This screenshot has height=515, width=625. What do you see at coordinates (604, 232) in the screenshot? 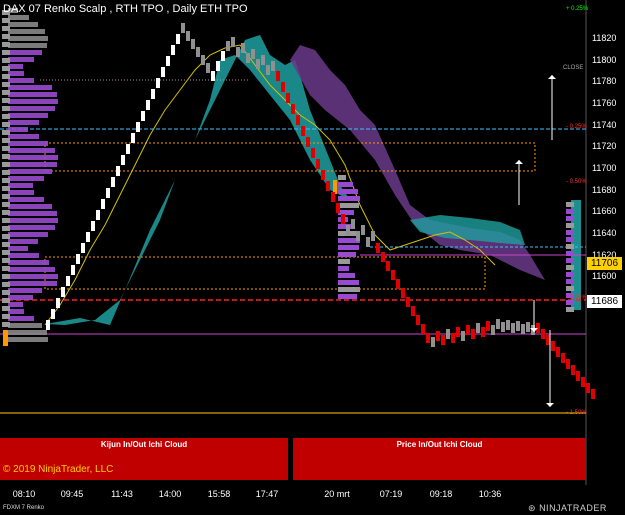
I see `price-tick: 11640` at bounding box center [604, 232].